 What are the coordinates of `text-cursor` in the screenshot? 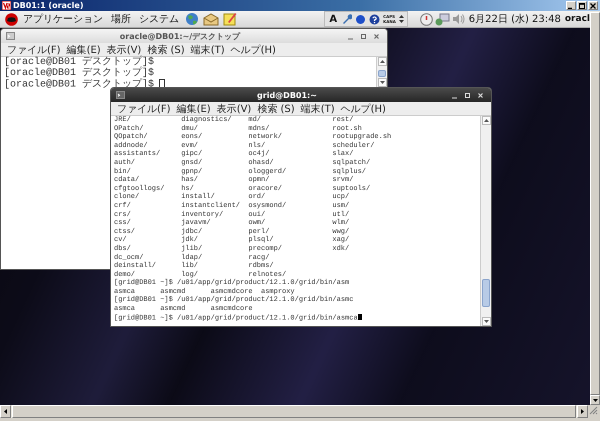 It's located at (360, 317).